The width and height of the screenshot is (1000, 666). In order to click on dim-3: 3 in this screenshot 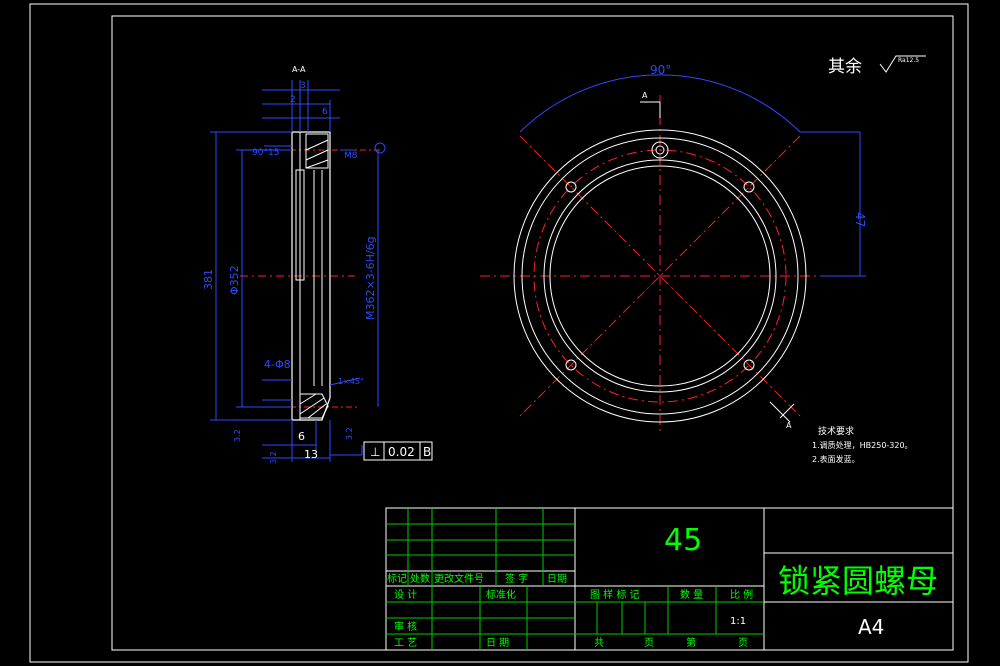, I will do `click(303, 86)`.